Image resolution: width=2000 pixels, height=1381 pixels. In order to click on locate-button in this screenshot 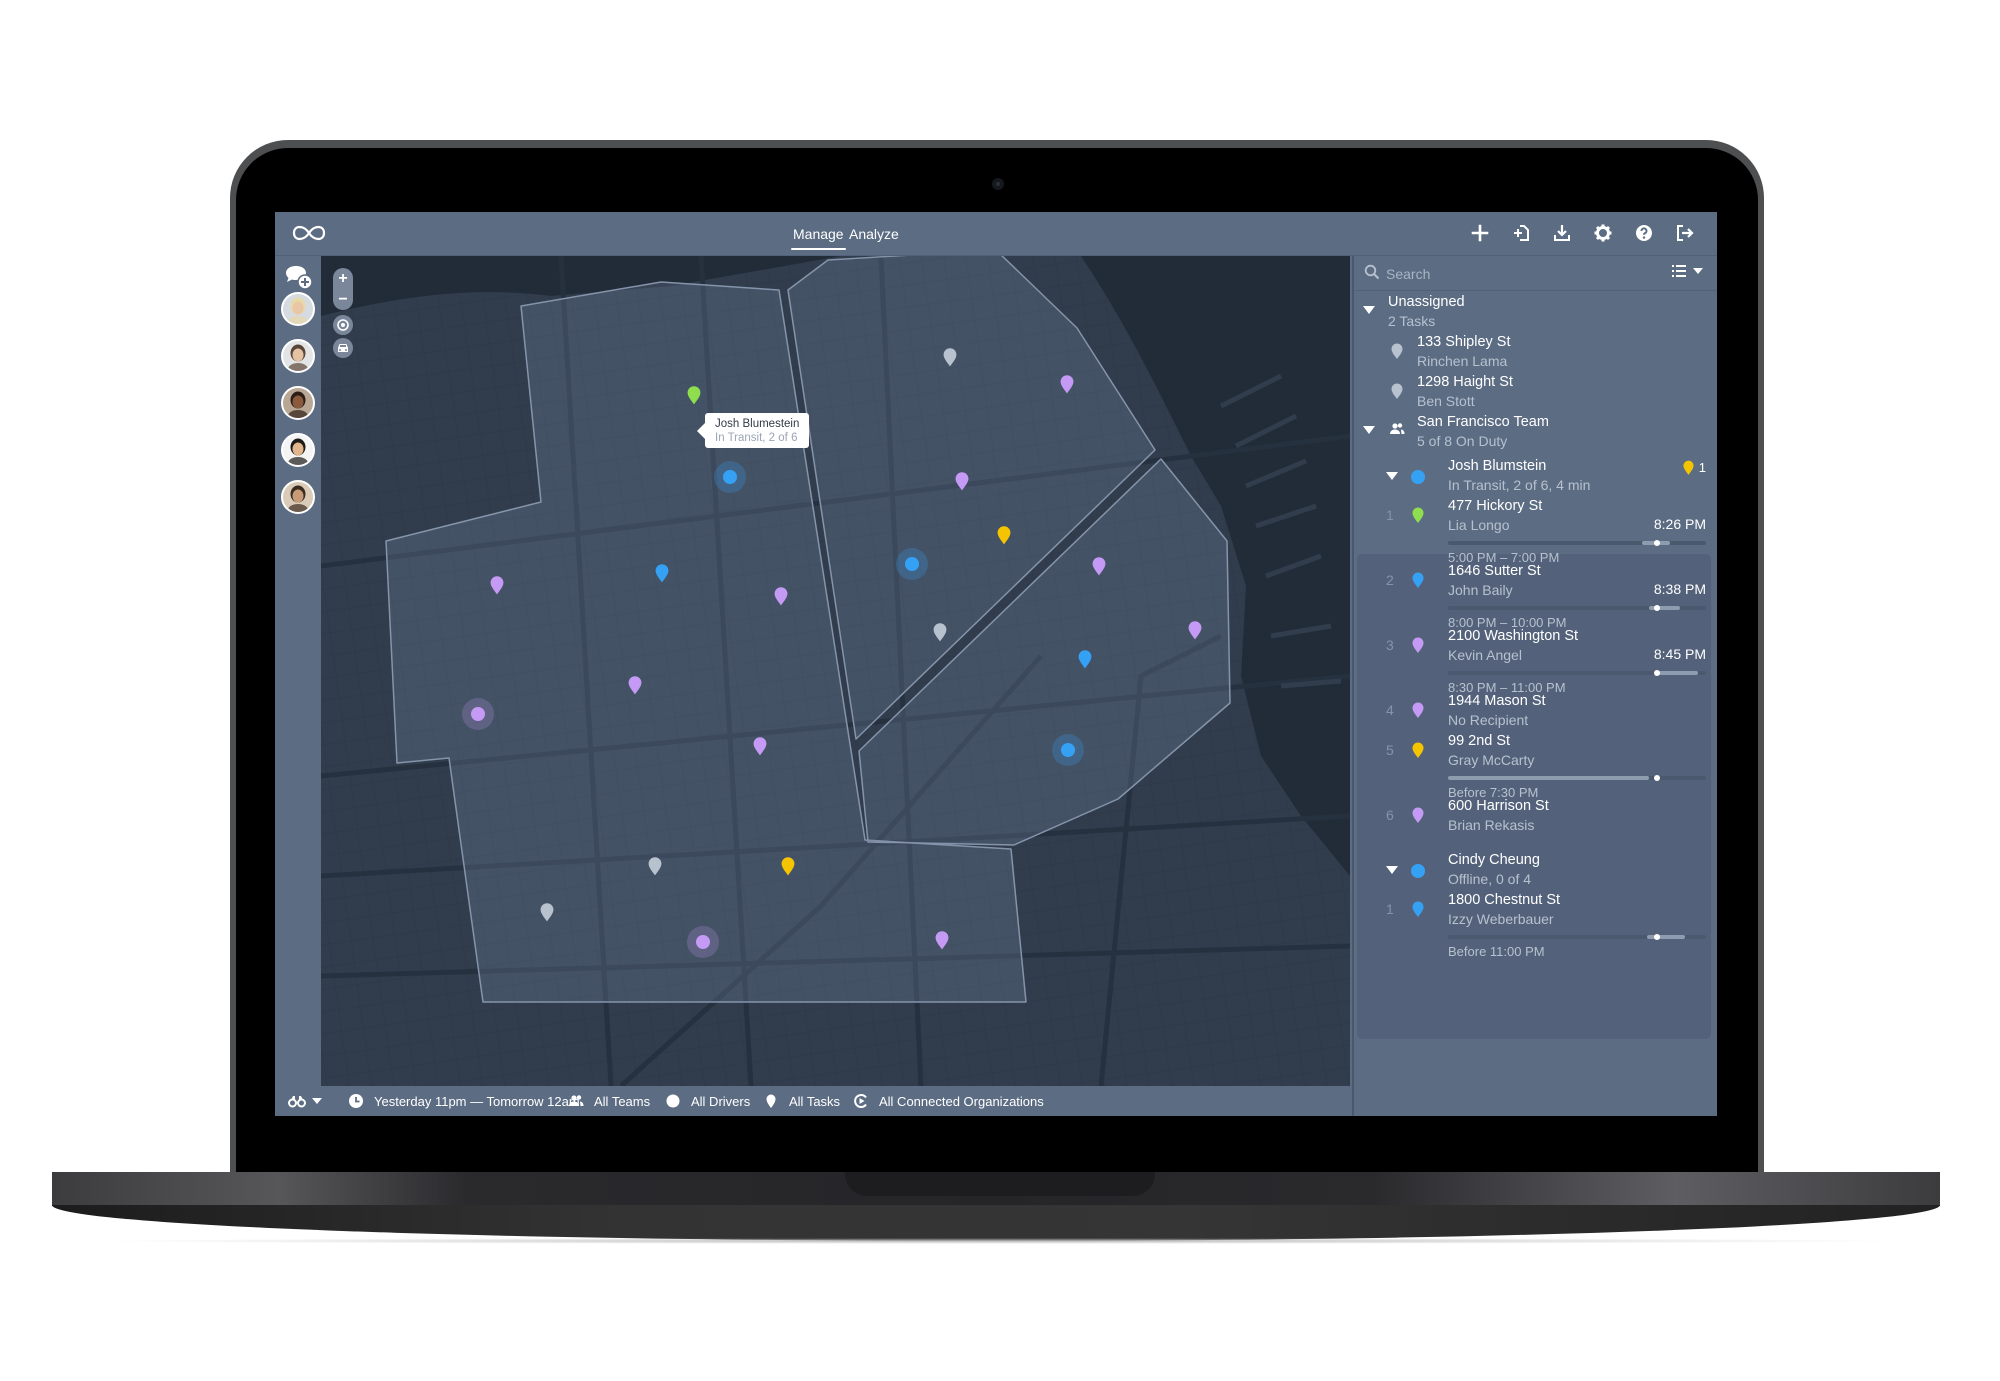, I will do `click(343, 325)`.